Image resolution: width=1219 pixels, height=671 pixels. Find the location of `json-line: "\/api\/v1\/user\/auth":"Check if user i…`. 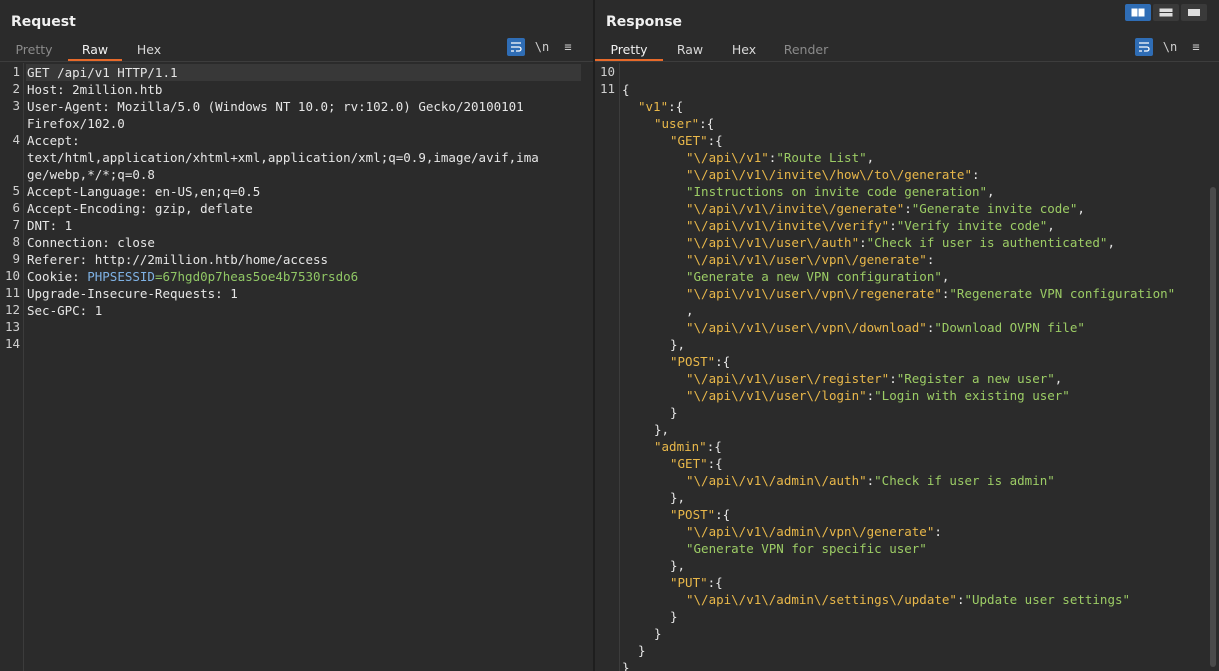

json-line: "\/api\/v1\/user\/auth":"Check if user i… is located at coordinates (900, 242).